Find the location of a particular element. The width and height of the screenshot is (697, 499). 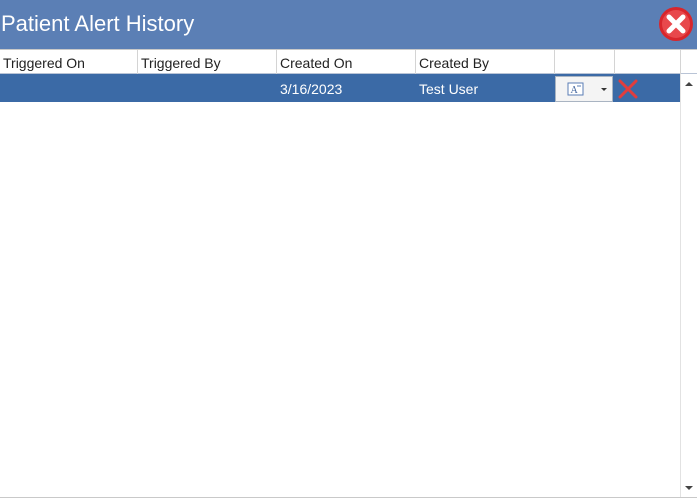

cell-triggered-on is located at coordinates (69, 88).